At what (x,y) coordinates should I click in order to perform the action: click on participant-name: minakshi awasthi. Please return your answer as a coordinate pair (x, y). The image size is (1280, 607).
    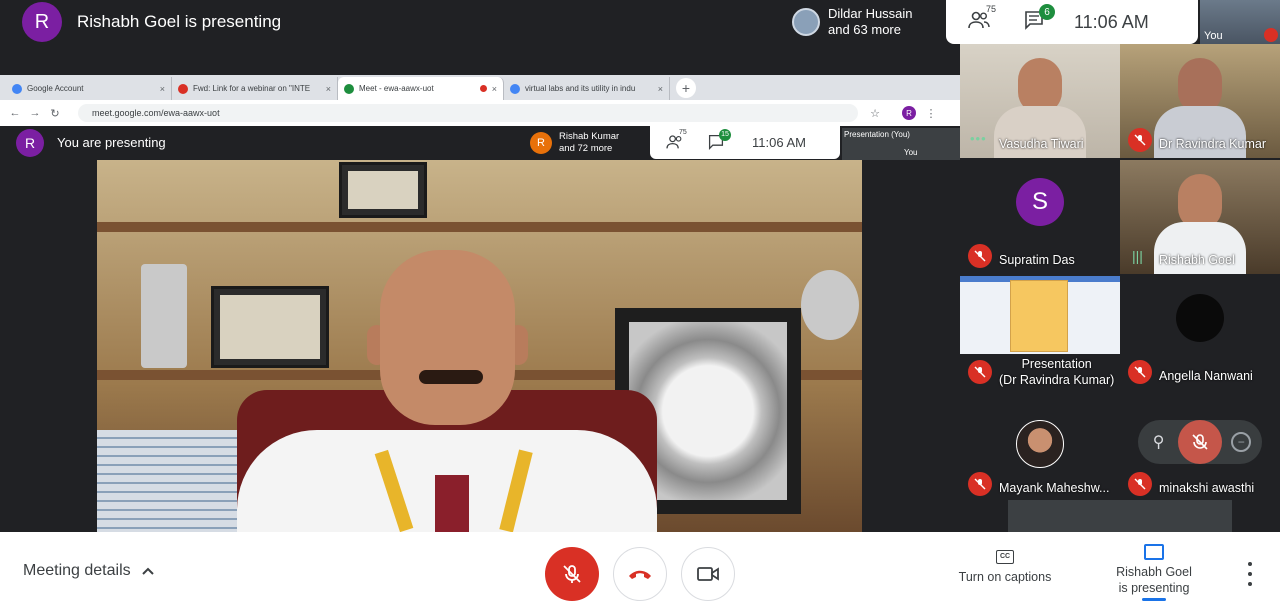
    Looking at the image, I should click on (1207, 488).